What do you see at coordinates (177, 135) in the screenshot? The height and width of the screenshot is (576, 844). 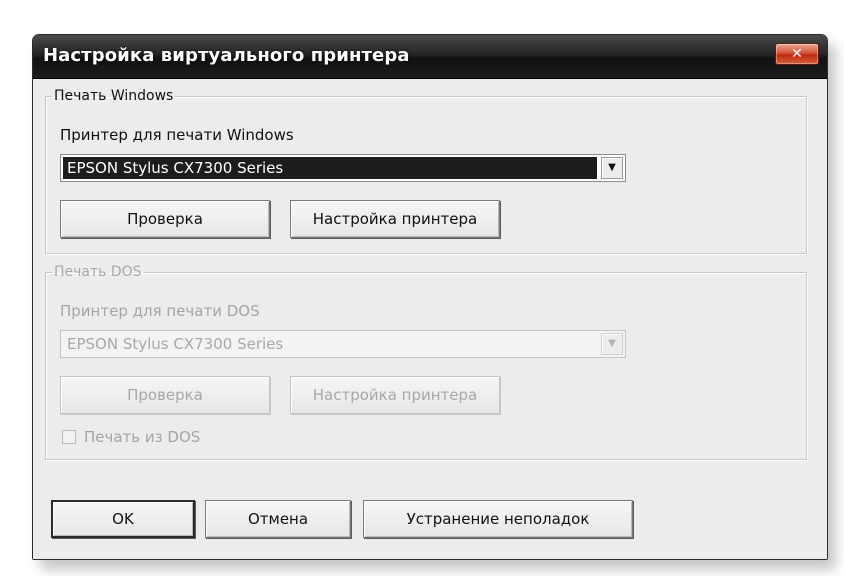 I see `windows-printer-label: Принтер для печати Windows` at bounding box center [177, 135].